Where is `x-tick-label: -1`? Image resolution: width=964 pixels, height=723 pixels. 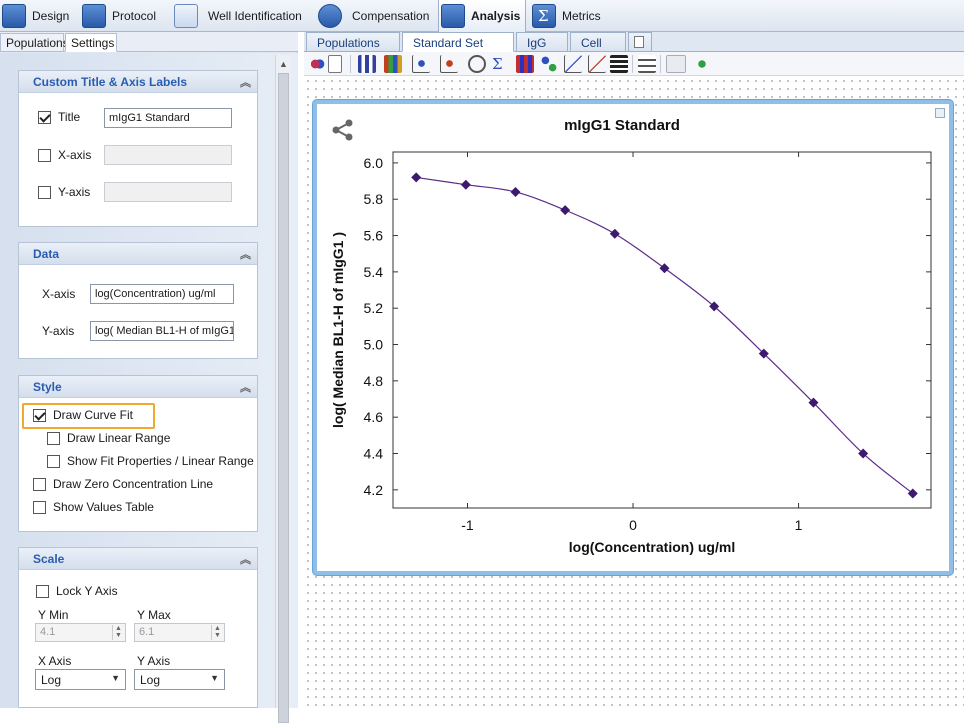 x-tick-label: -1 is located at coordinates (467, 525).